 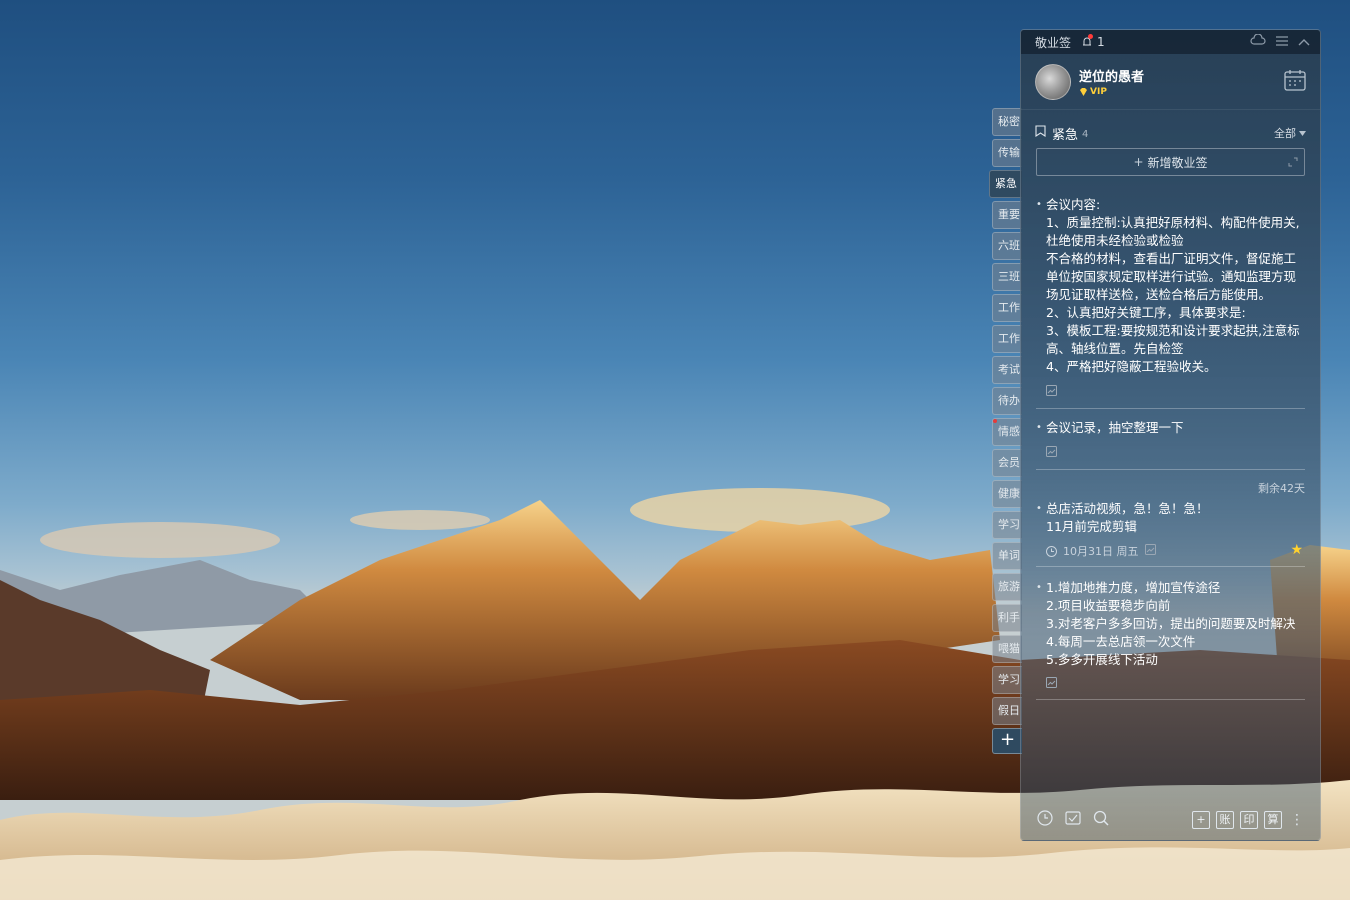 I want to click on category-tab-label: 六班, so click(x=1009, y=245).